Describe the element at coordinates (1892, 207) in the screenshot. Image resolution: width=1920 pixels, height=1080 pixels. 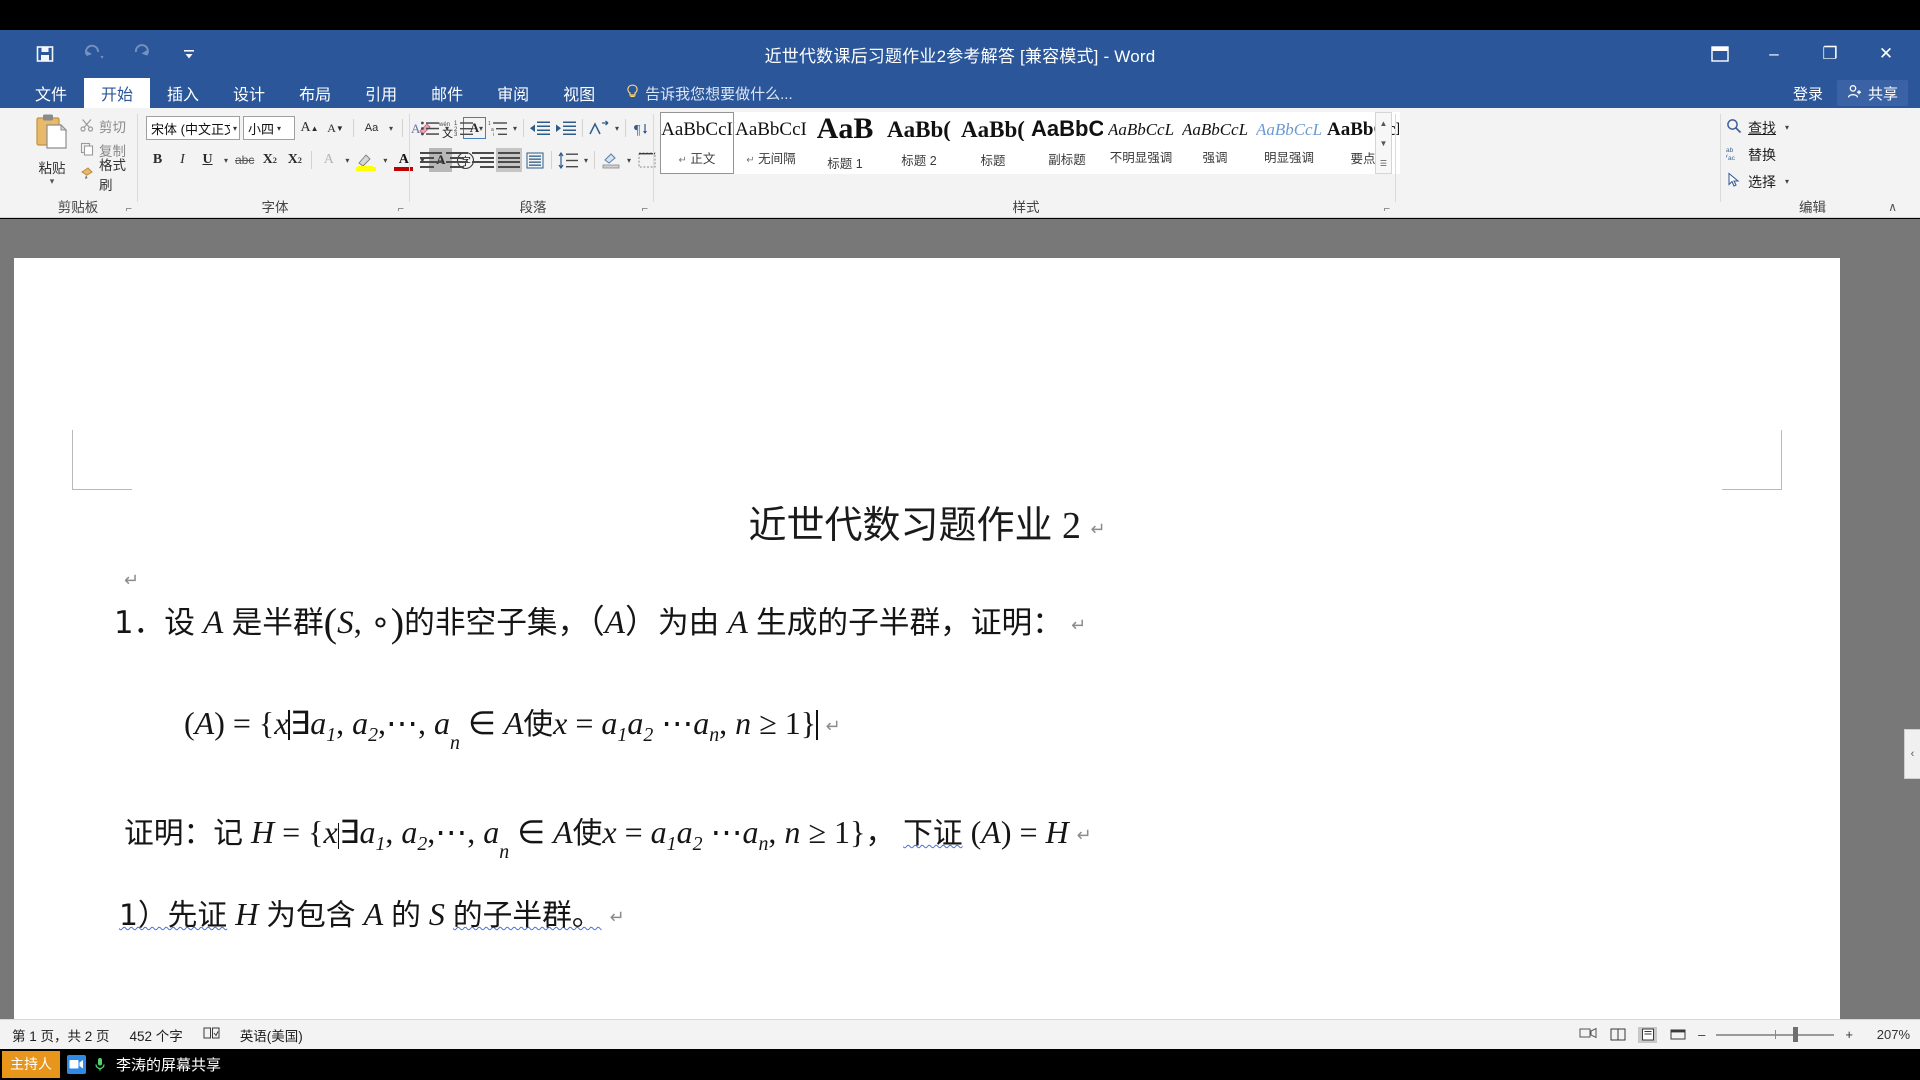
I see `collapse-ribbon-button: ∧` at that location.